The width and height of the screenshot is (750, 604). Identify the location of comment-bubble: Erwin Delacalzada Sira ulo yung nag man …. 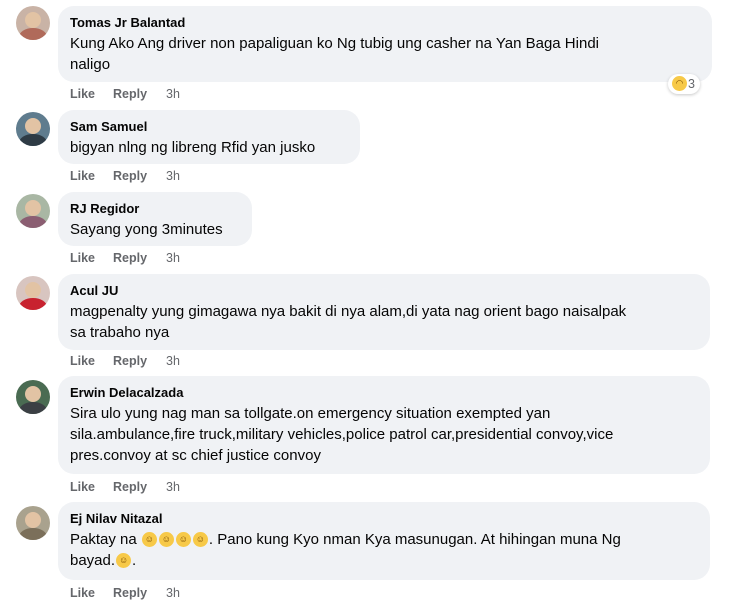
(384, 425).